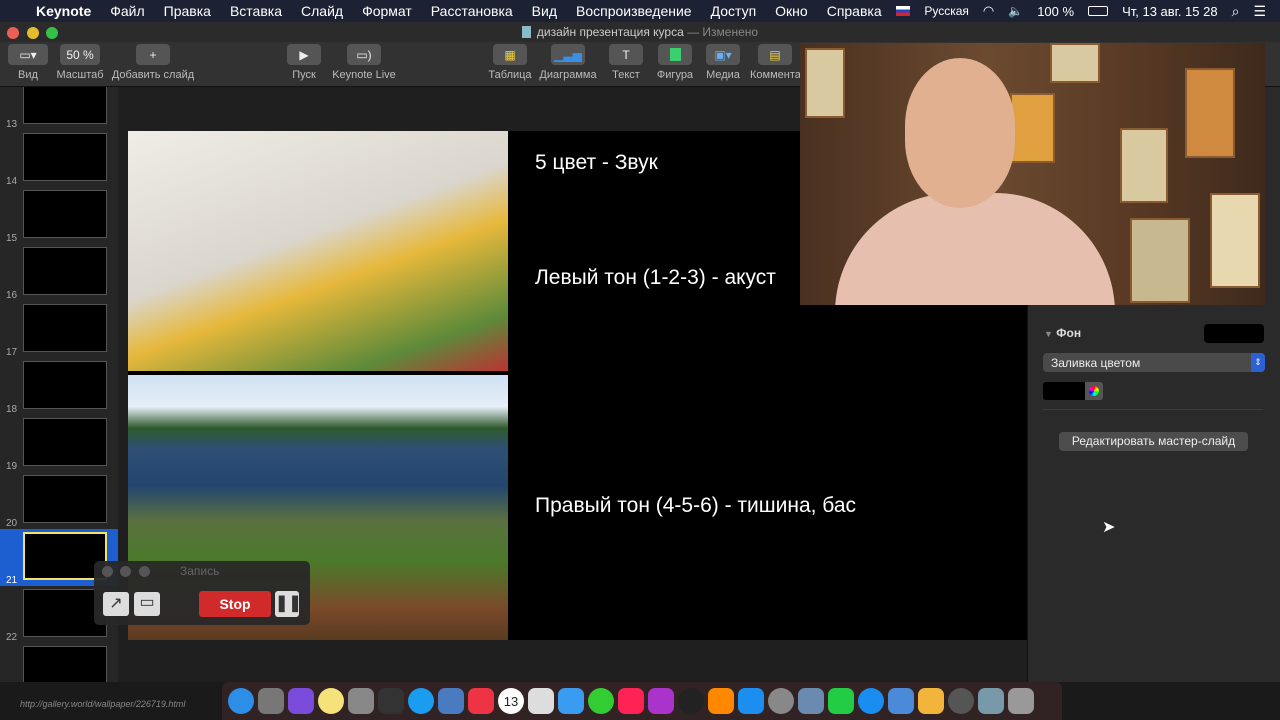  What do you see at coordinates (841, 701) in the screenshot?
I see `whatsapp-icon` at bounding box center [841, 701].